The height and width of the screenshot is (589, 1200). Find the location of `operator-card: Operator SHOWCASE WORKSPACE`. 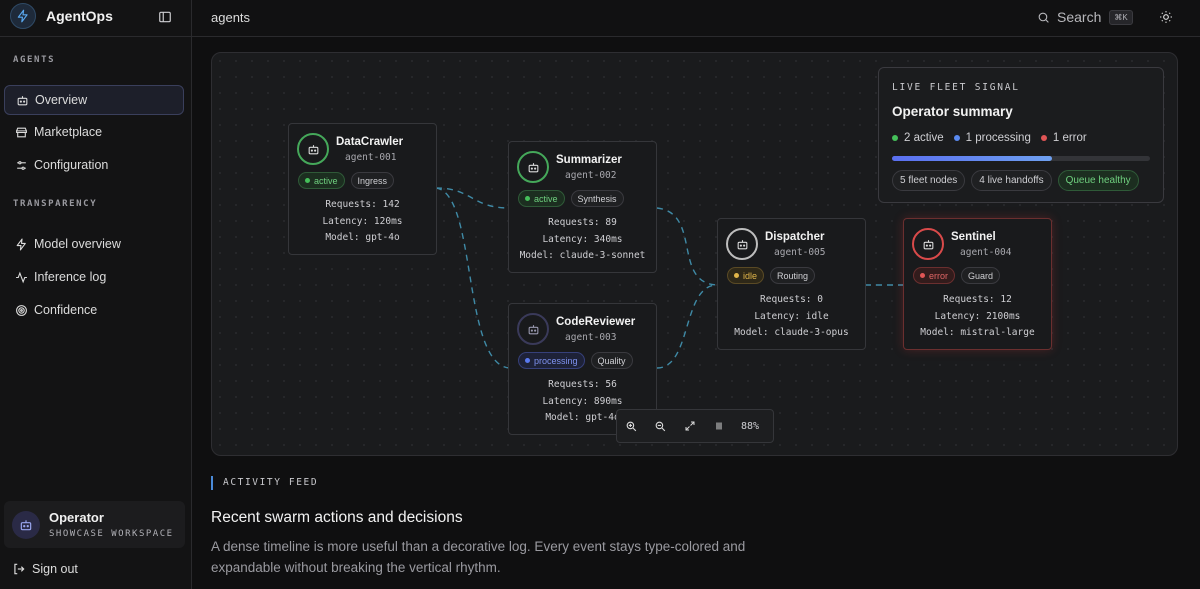

operator-card: Operator SHOWCASE WORKSPACE is located at coordinates (94, 524).